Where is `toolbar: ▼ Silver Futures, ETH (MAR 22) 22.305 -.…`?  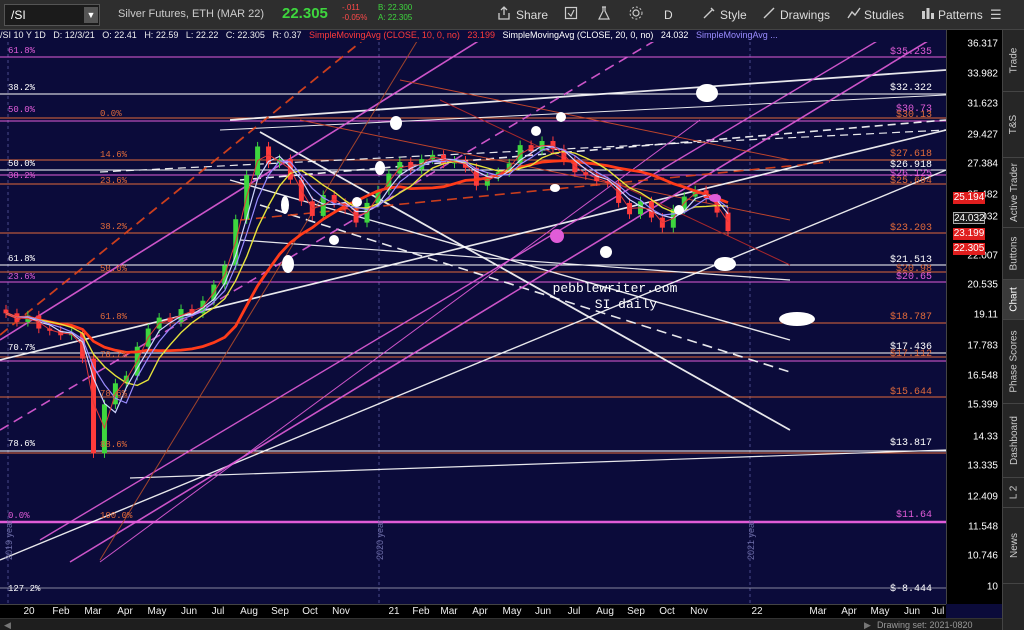
toolbar: ▼ Silver Futures, ETH (MAR 22) 22.305 -.… is located at coordinates (512, 15).